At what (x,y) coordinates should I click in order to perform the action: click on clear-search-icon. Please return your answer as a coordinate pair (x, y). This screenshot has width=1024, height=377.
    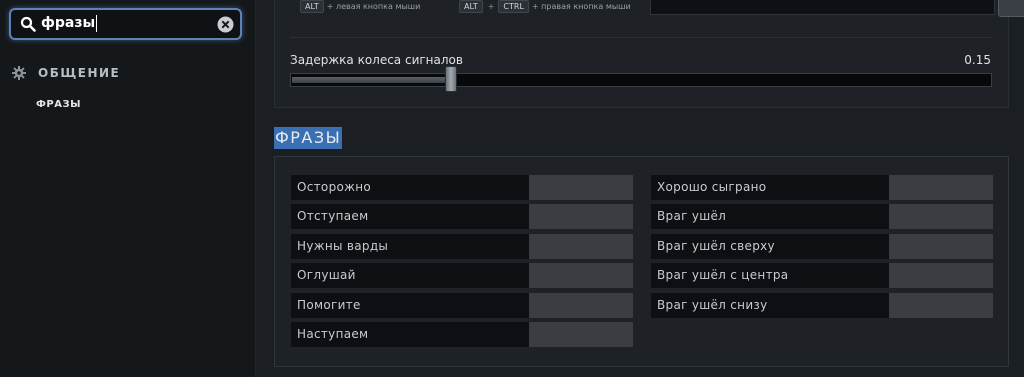
    Looking at the image, I should click on (225, 24).